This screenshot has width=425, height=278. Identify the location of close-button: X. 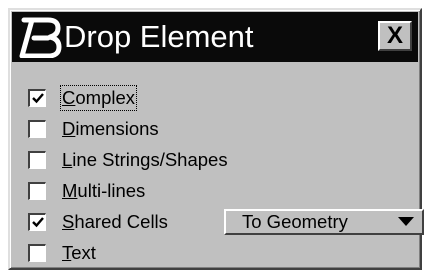
(395, 36).